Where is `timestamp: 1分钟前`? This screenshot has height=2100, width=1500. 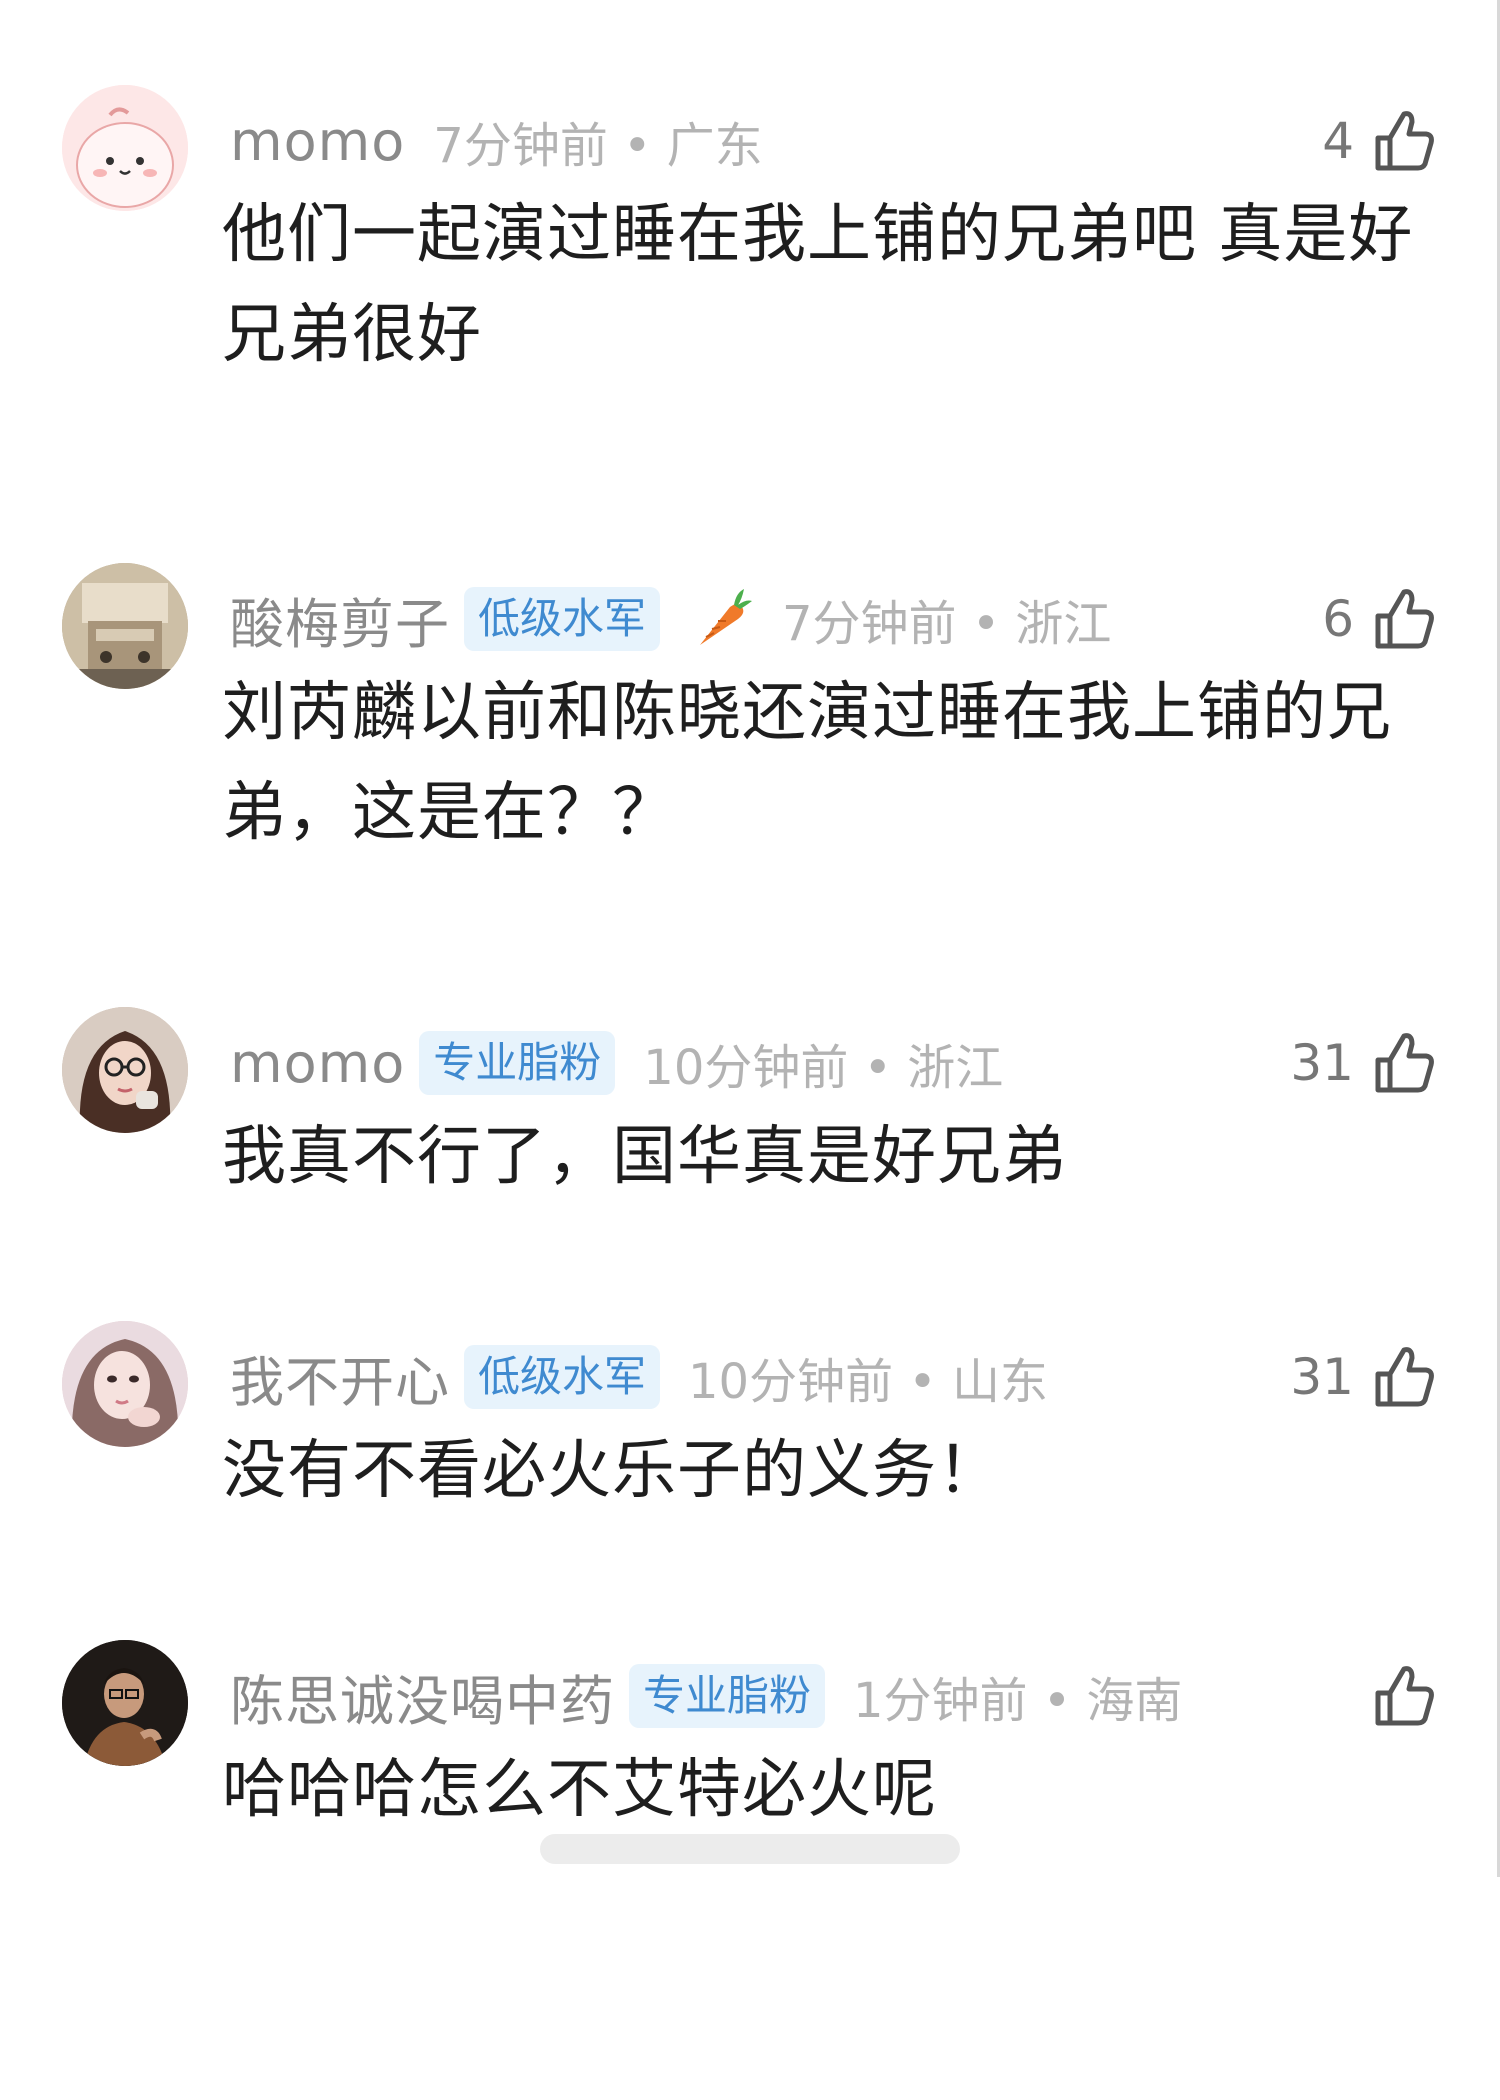 timestamp: 1分钟前 is located at coordinates (940, 1701).